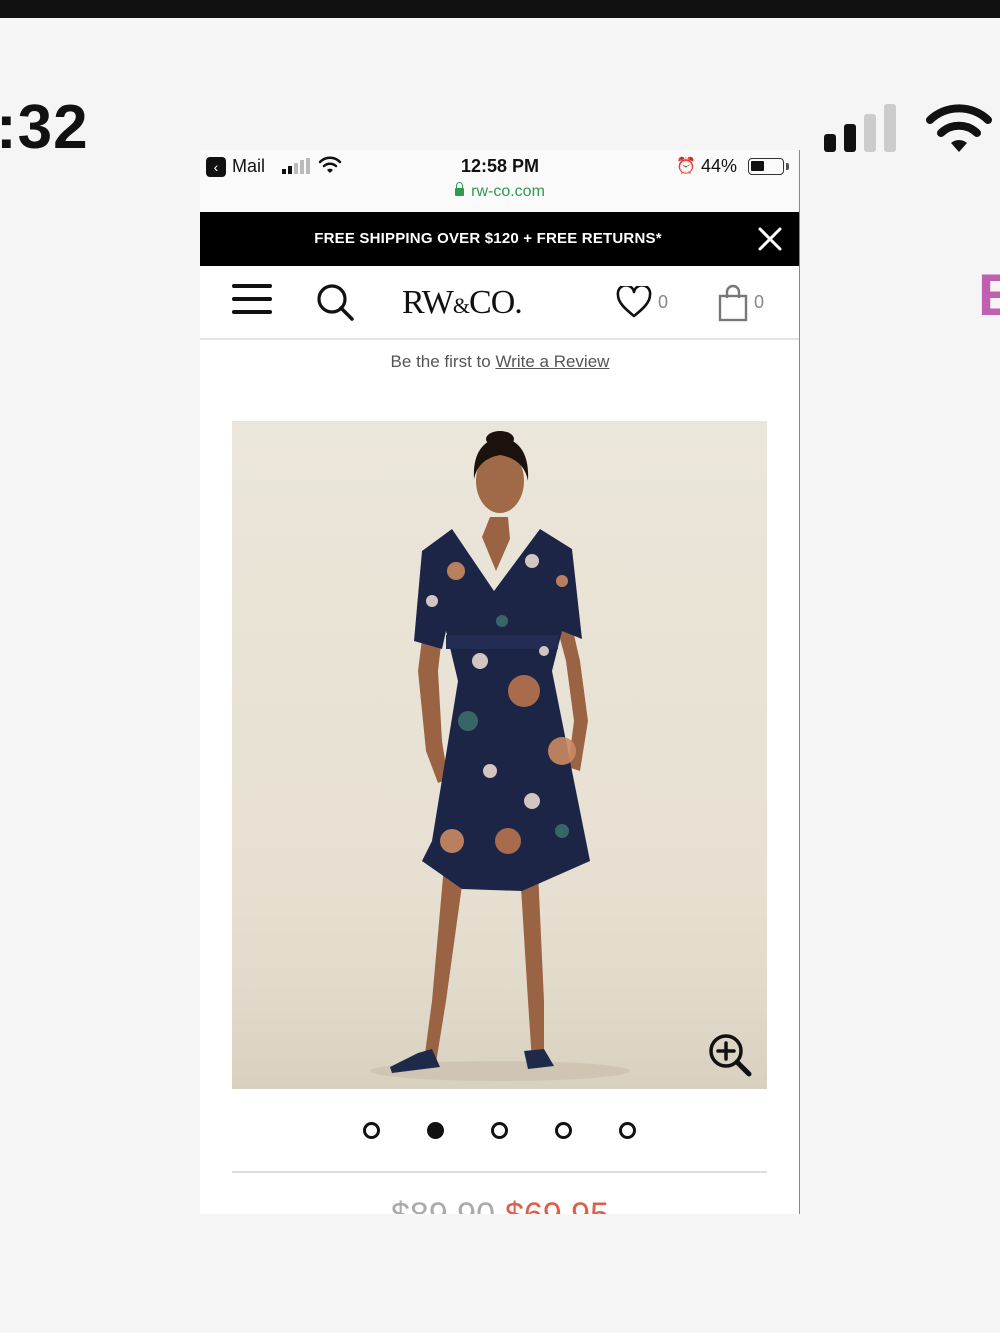 The image size is (1000, 1333). Describe the element at coordinates (460, 189) in the screenshot. I see `lock-icon` at that location.